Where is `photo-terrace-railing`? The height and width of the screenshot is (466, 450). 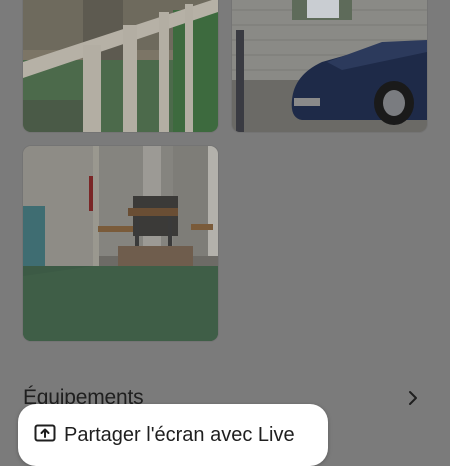
photo-terrace-railing is located at coordinates (120, 66).